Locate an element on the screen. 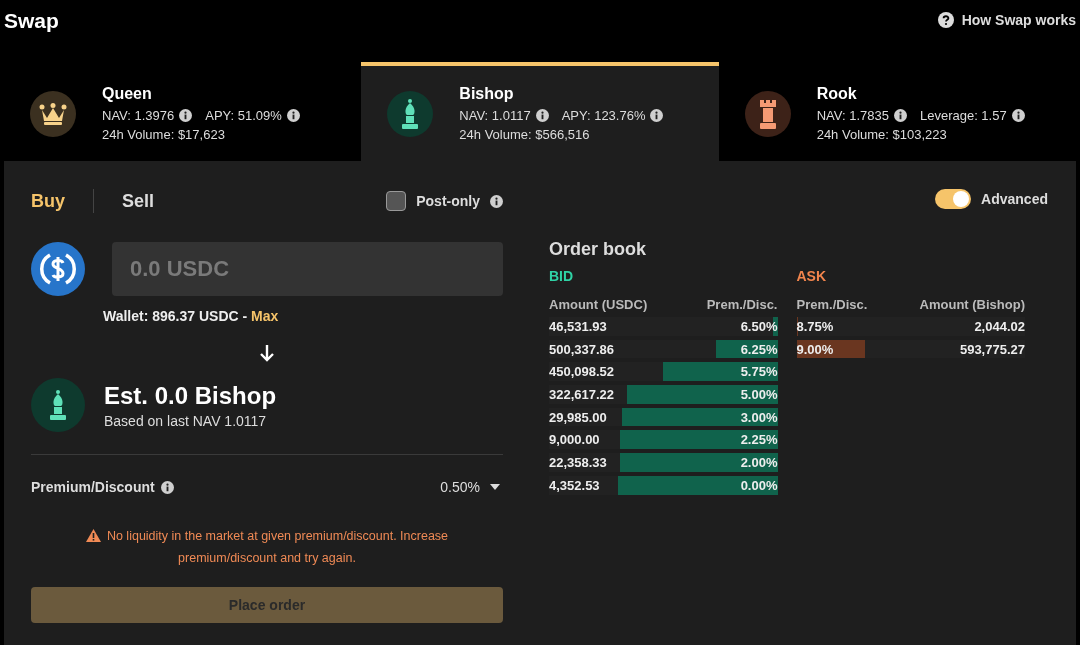 The height and width of the screenshot is (645, 1080). bid-premium: 5.75% is located at coordinates (759, 372).